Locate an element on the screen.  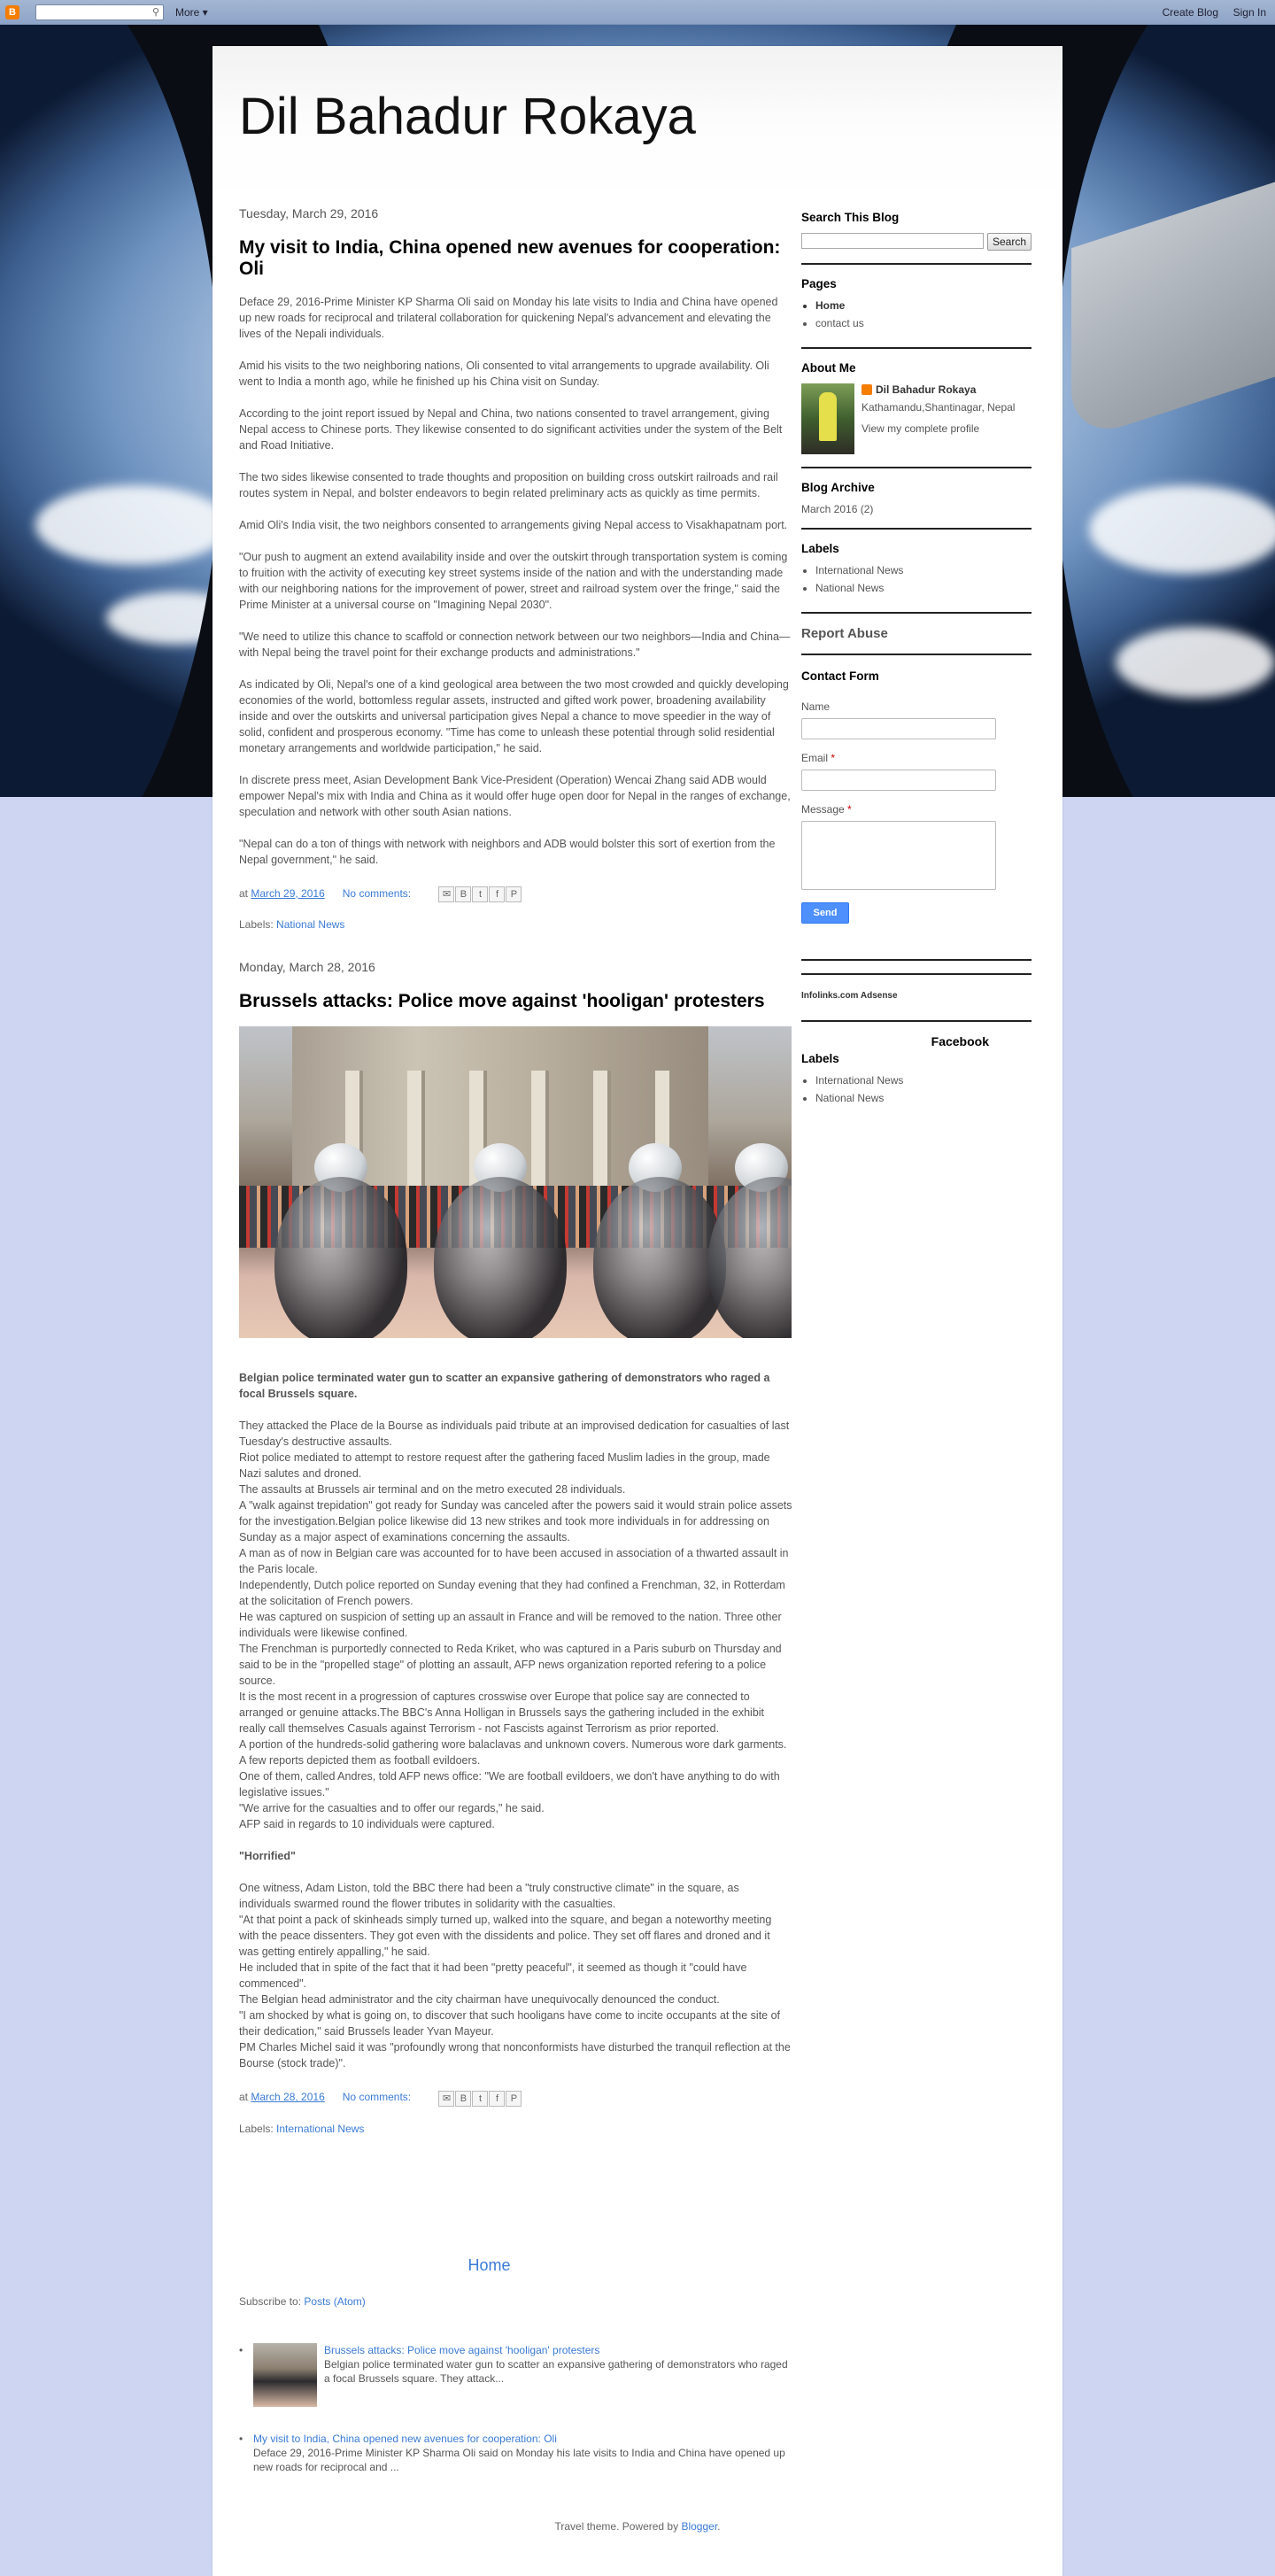
email-field is located at coordinates (898, 780).